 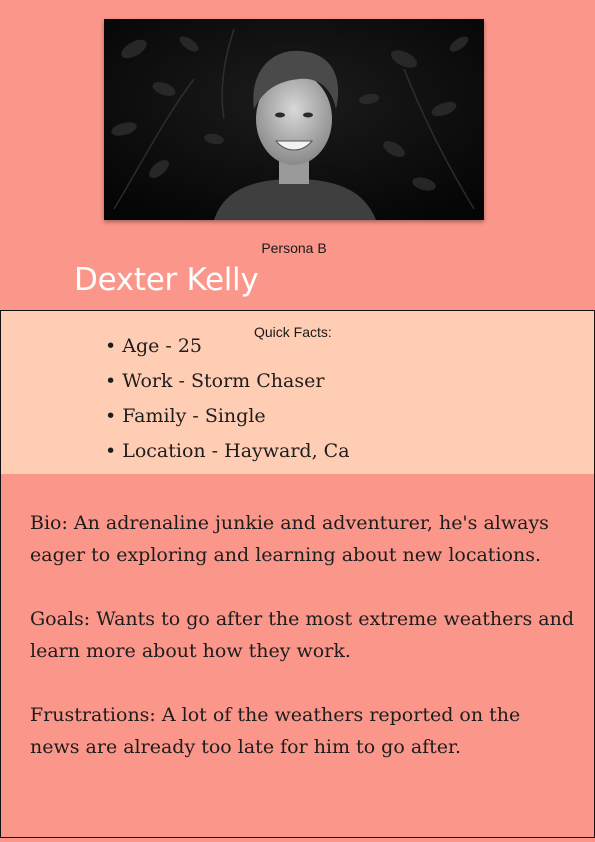 What do you see at coordinates (154, 346) in the screenshot?
I see `fact-age: • Age - 25` at bounding box center [154, 346].